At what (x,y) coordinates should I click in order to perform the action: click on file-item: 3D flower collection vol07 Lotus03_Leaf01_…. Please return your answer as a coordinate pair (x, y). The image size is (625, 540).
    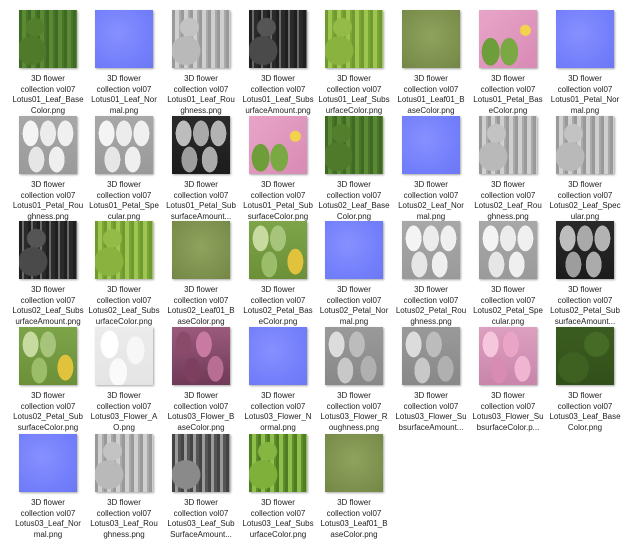
    Looking at the image, I should click on (354, 487).